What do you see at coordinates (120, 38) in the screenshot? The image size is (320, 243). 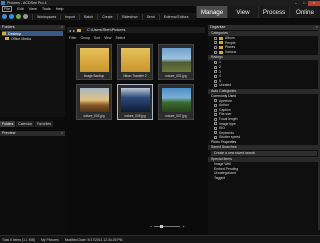 I see `select-menu: Select` at bounding box center [120, 38].